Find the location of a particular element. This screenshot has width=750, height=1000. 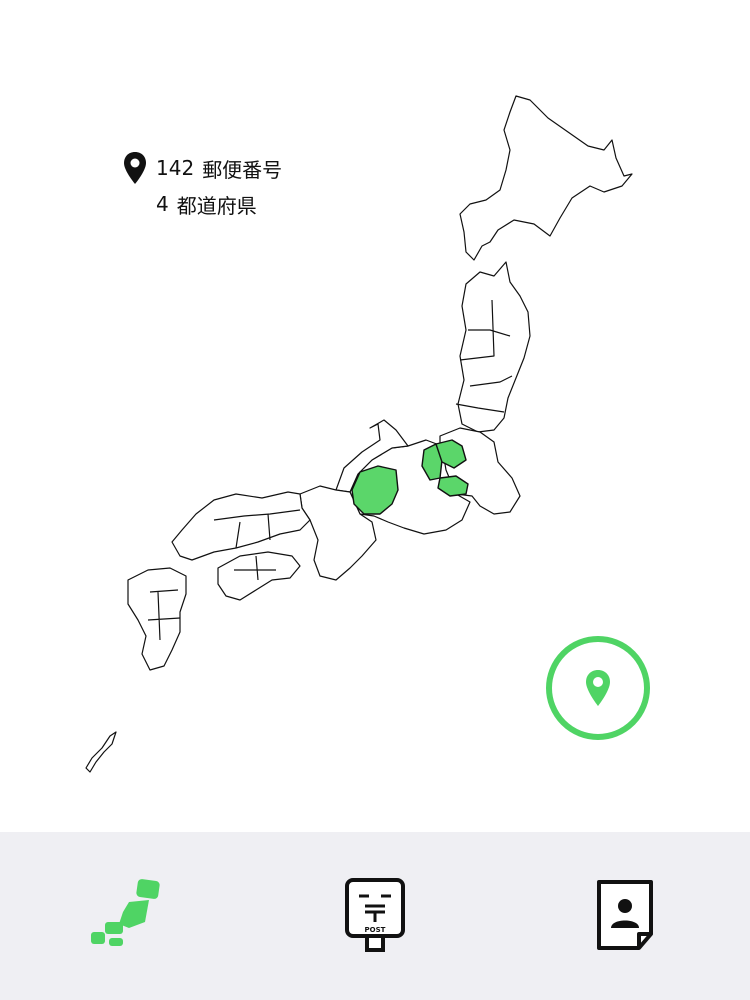

tab-profile is located at coordinates (625, 916).